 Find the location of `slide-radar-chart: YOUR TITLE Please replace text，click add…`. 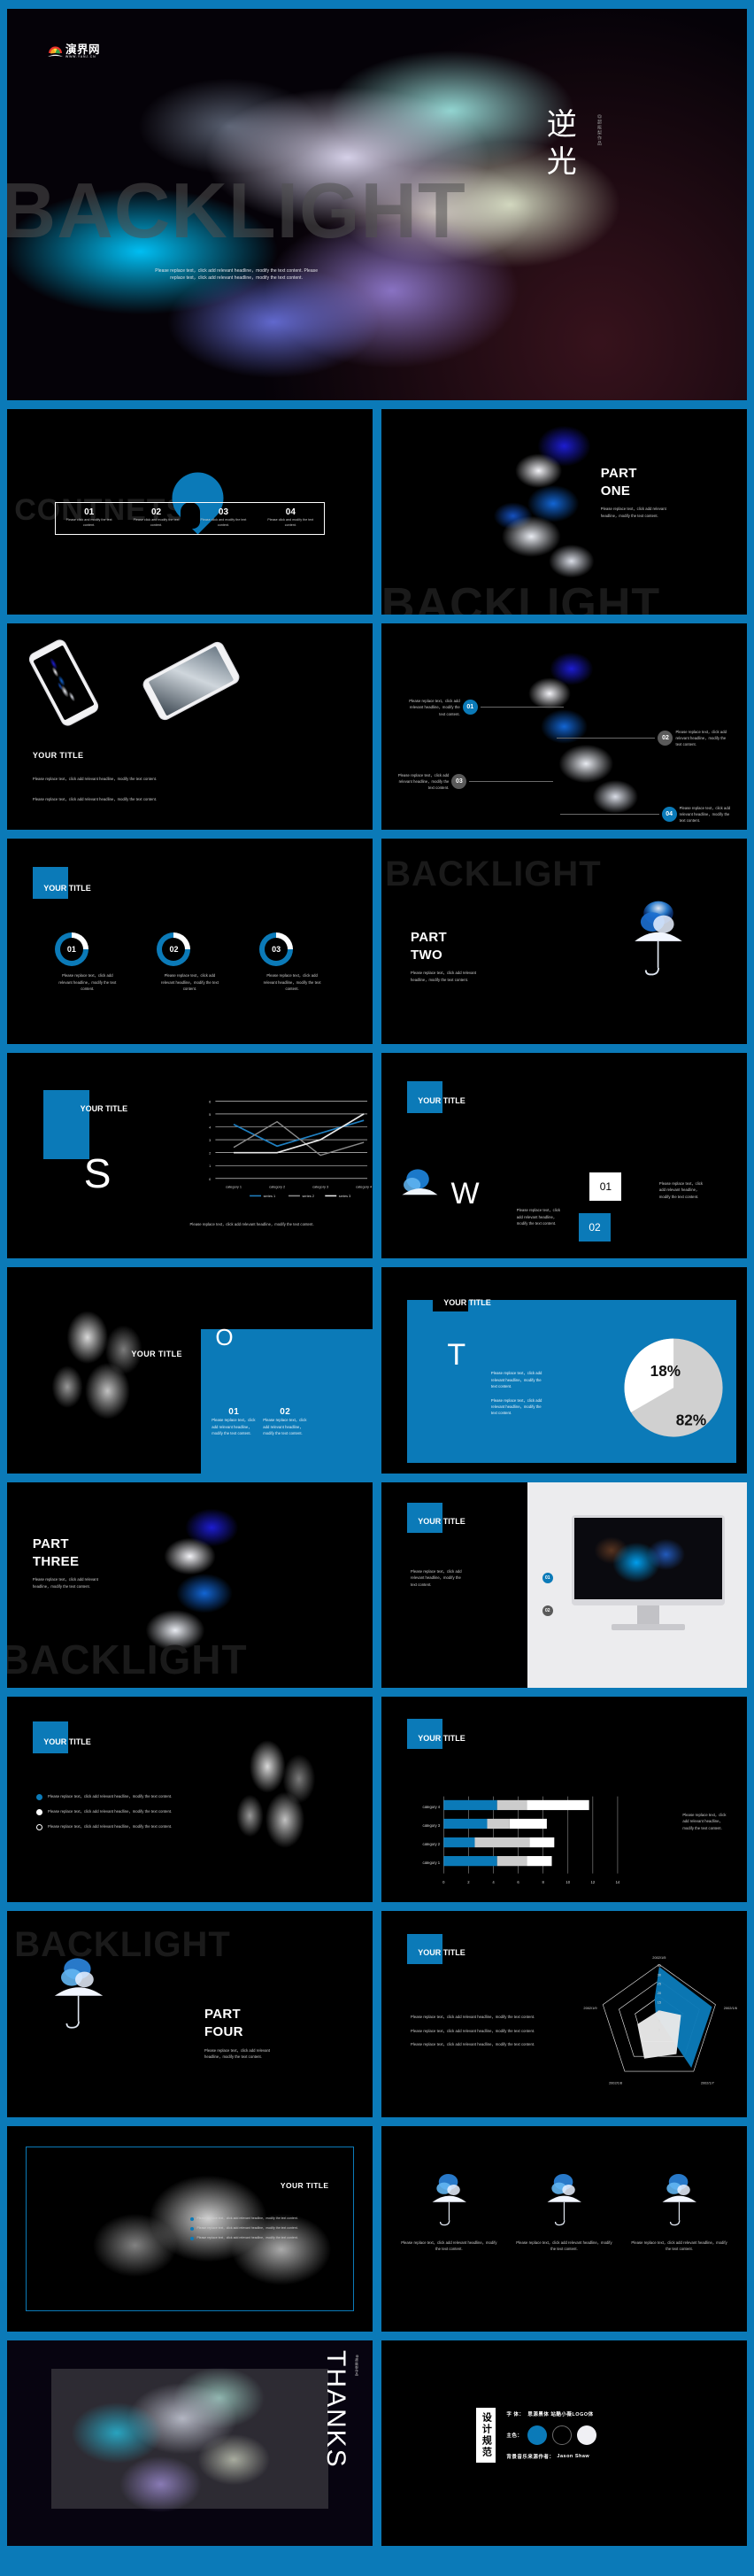

slide-radar-chart: YOUR TITLE Please replace text，click add… is located at coordinates (564, 2014).